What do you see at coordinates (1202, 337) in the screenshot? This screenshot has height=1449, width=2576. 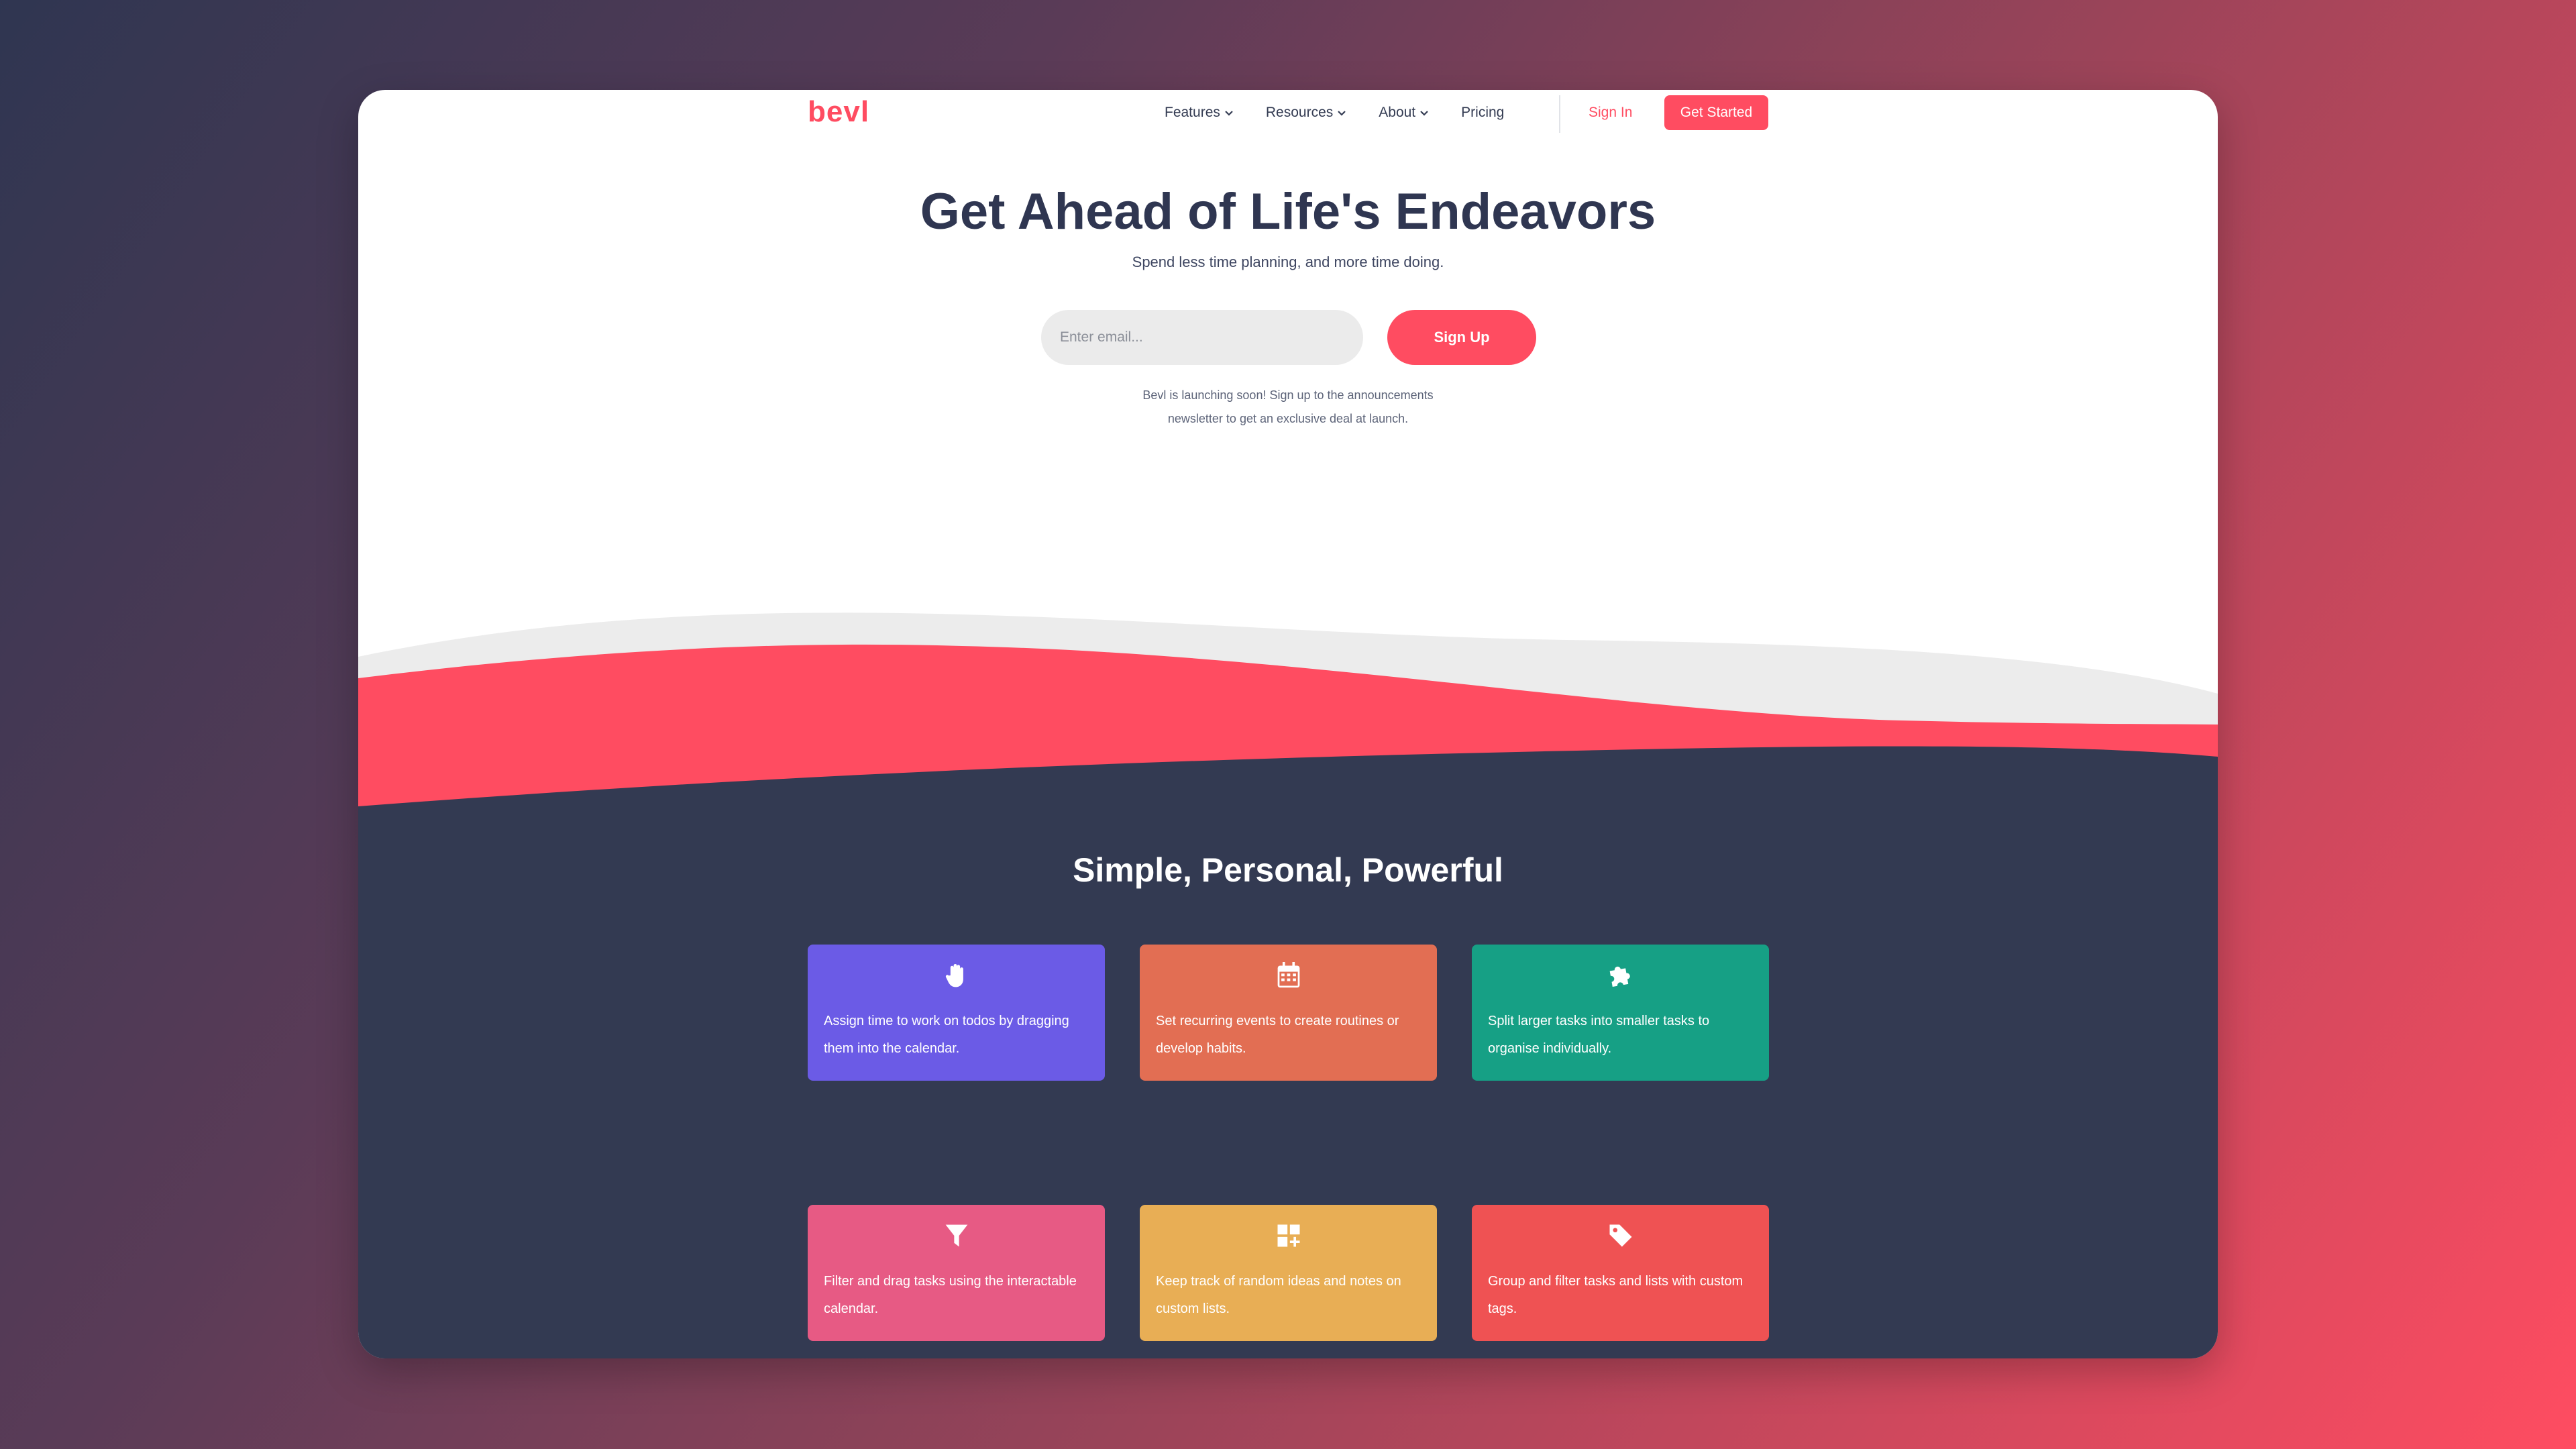 I see `email-input` at bounding box center [1202, 337].